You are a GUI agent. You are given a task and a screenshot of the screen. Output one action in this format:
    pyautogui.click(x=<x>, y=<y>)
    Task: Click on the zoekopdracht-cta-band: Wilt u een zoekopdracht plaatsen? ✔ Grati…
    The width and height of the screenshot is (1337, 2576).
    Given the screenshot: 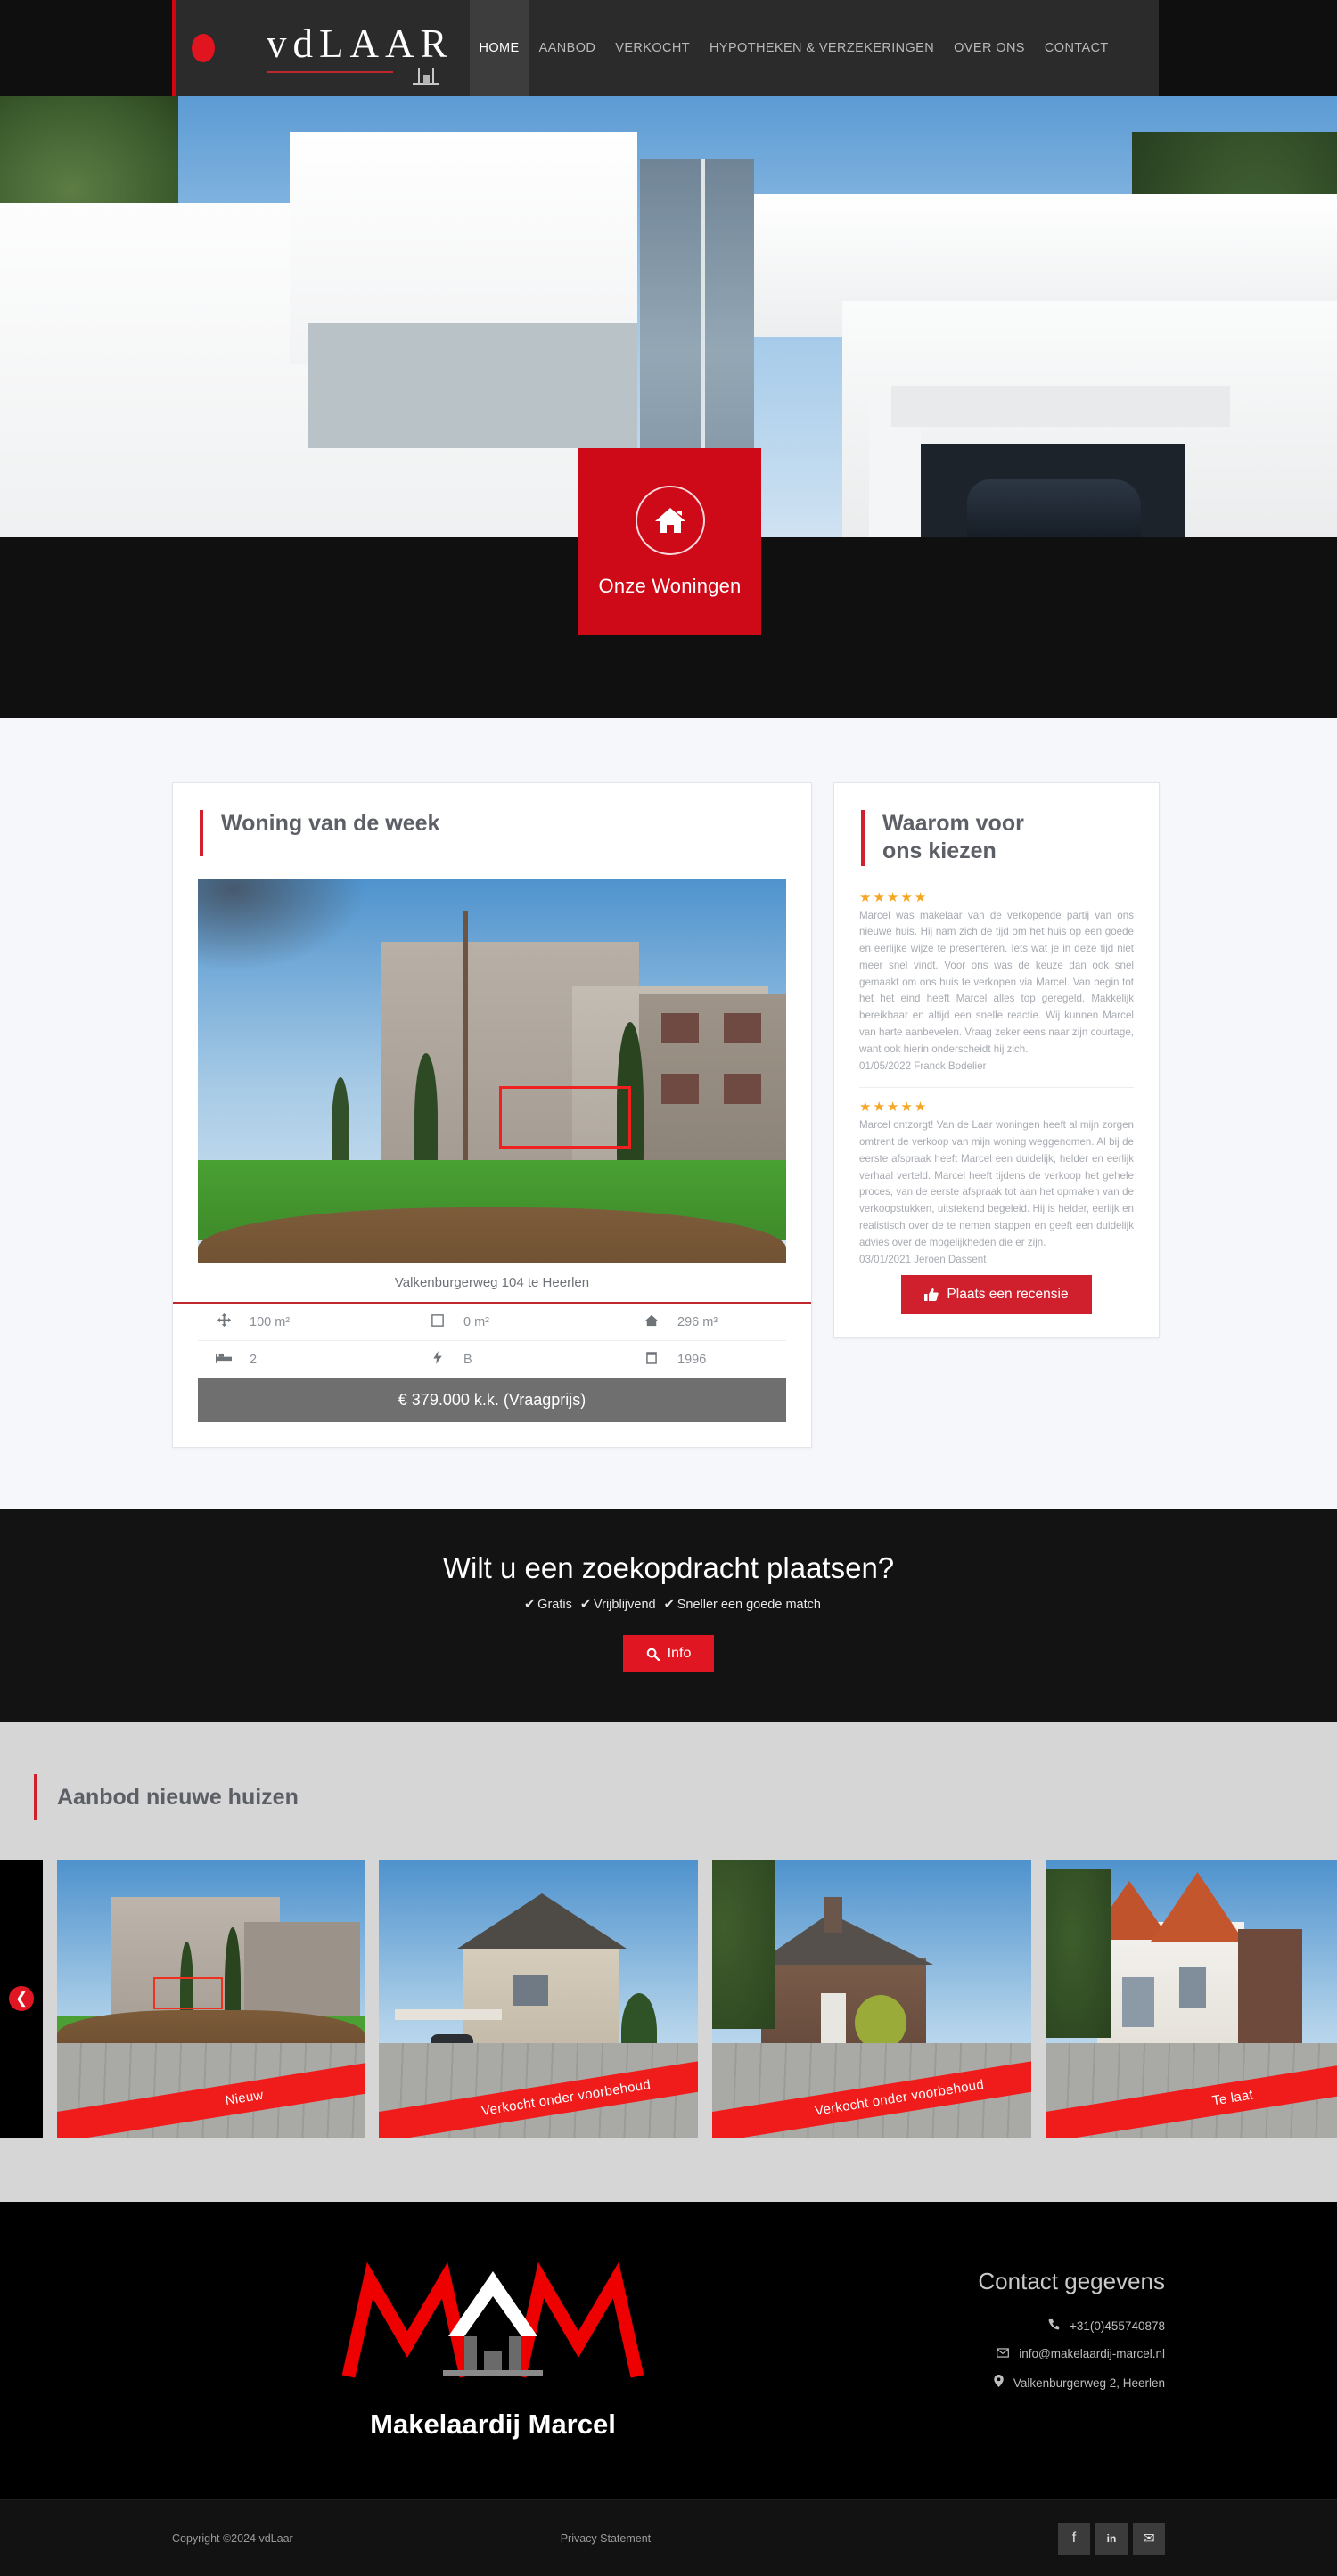 What is the action you would take?
    pyautogui.click(x=668, y=1615)
    